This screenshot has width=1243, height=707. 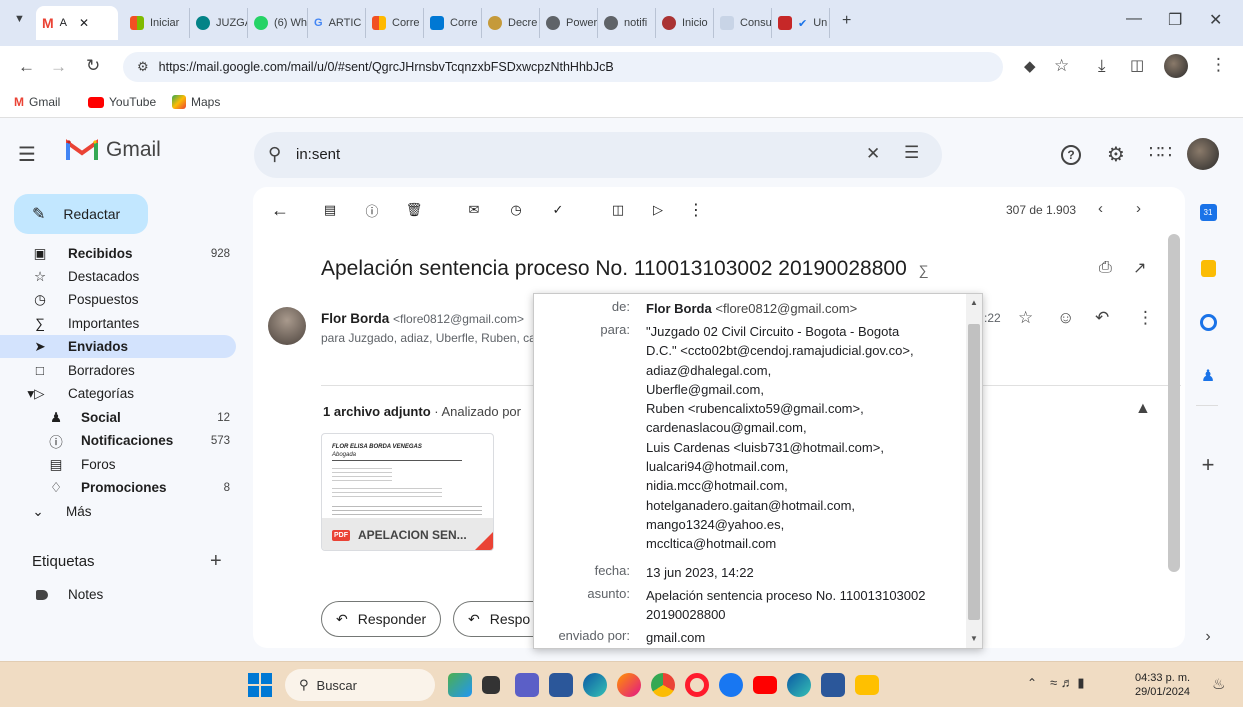 I want to click on task-view-icon, so click(x=491, y=685).